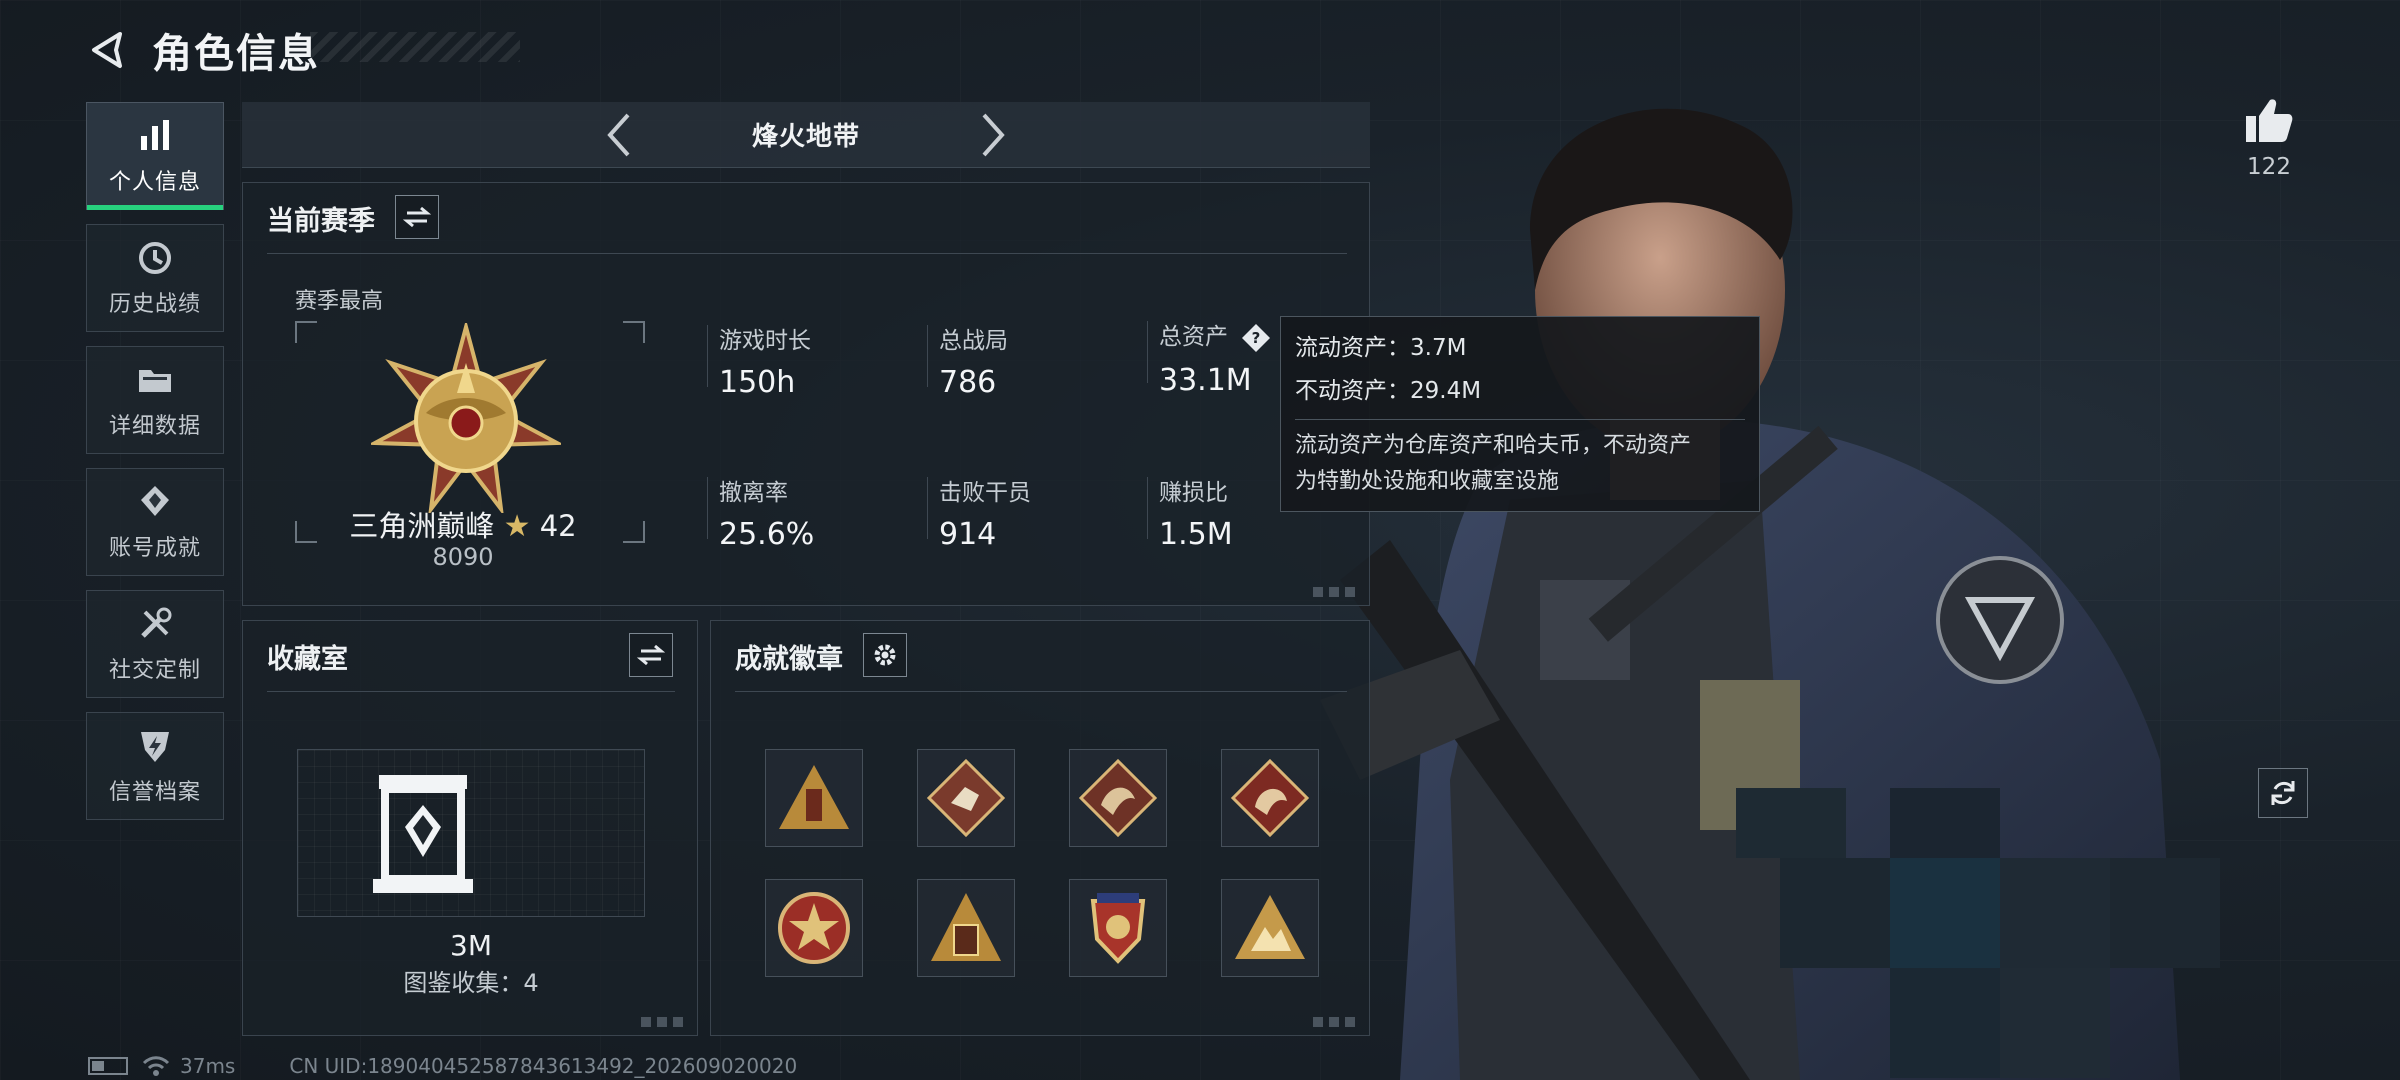 The width and height of the screenshot is (2400, 1080). I want to click on nav-item-detail-data: 详细数据, so click(155, 400).